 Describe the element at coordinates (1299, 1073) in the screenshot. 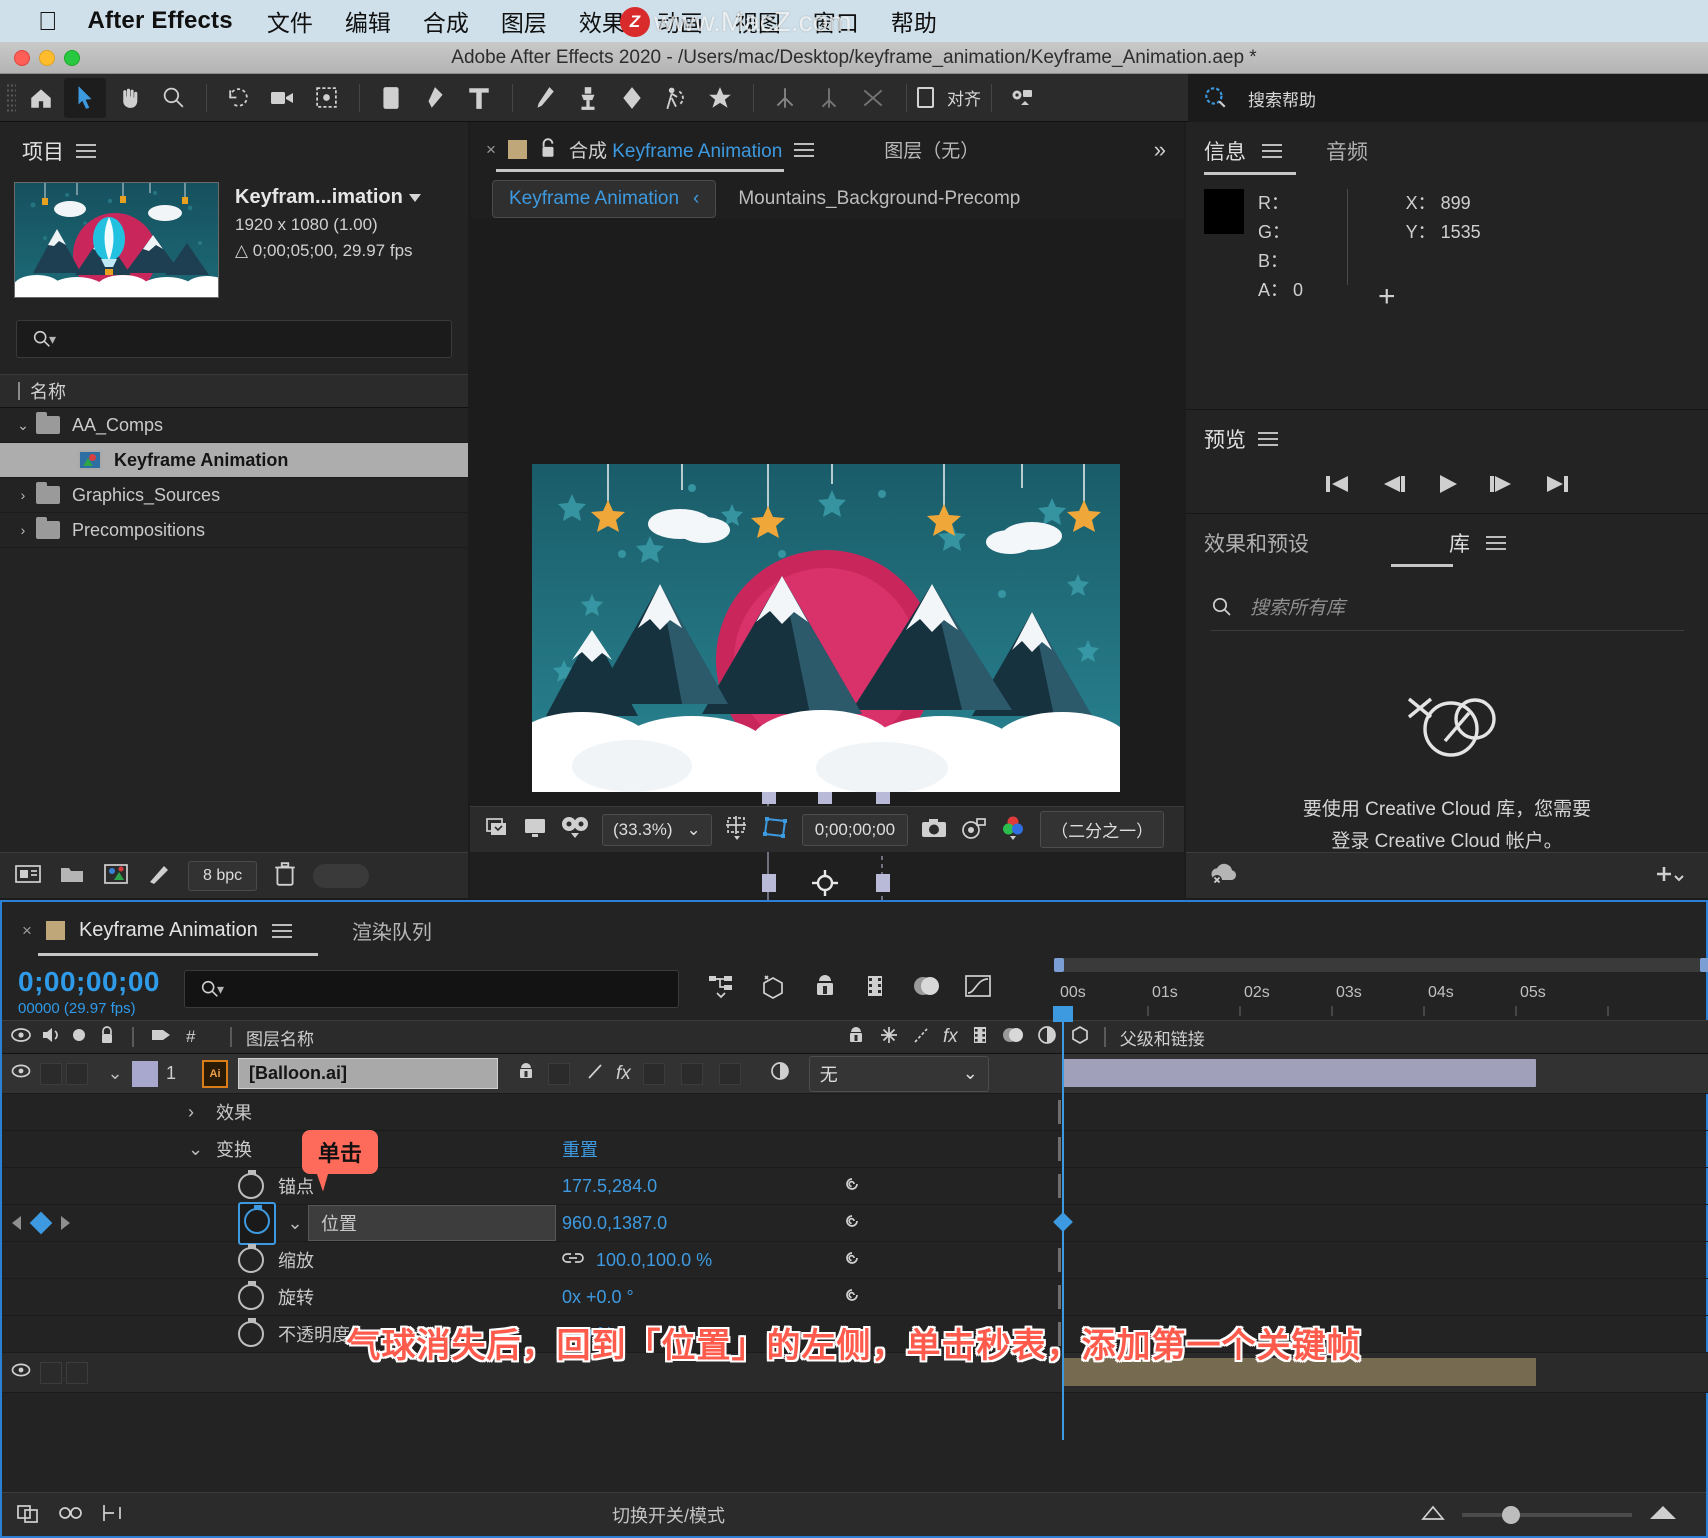

I see `layer-duration-bar` at that location.